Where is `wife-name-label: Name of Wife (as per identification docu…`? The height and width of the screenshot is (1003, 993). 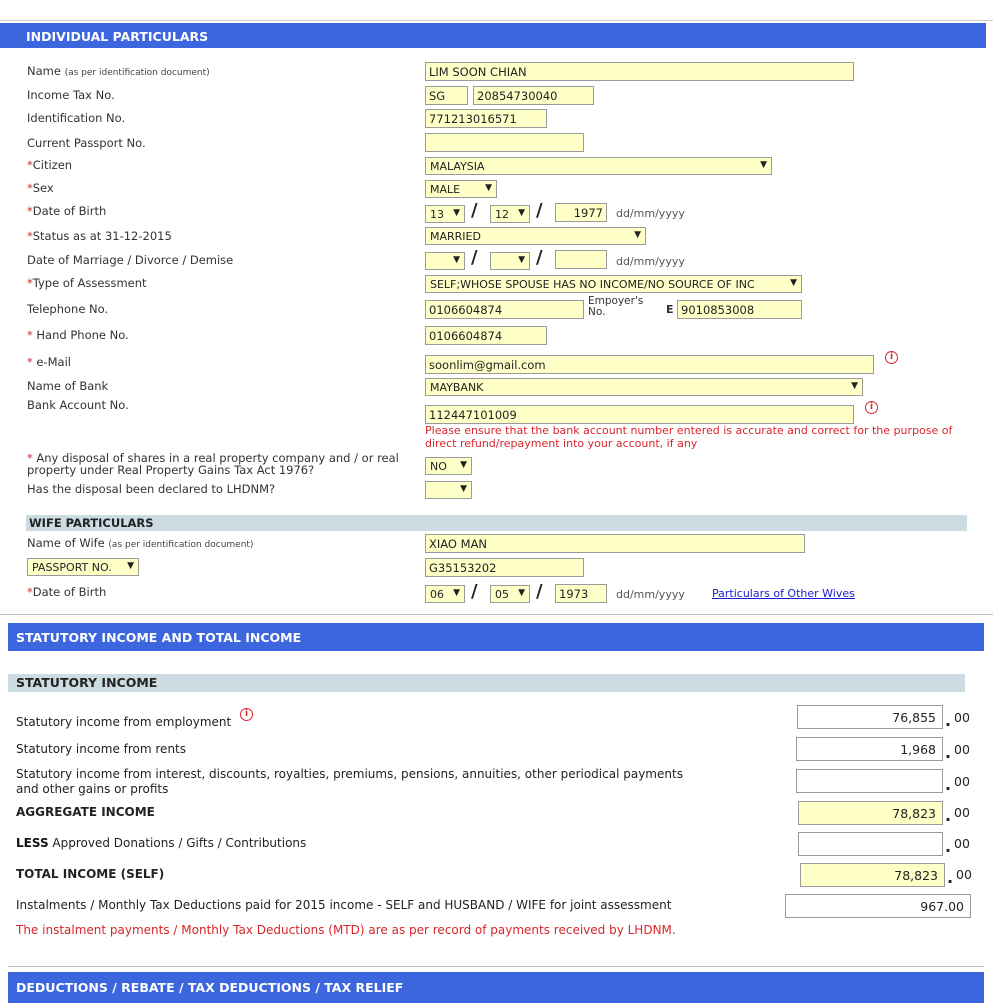
wife-name-label: Name of Wife (as per identification docu… is located at coordinates (140, 543).